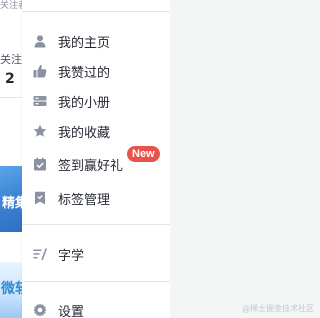  What do you see at coordinates (40, 198) in the screenshot?
I see `bookmark-icon` at bounding box center [40, 198].